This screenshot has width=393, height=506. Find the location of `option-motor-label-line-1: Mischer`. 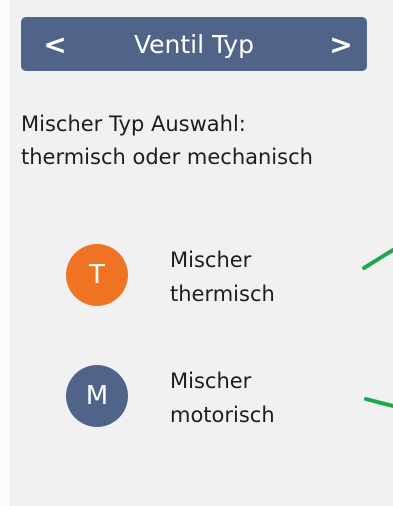

option-motor-label-line-1: Mischer is located at coordinates (211, 381).